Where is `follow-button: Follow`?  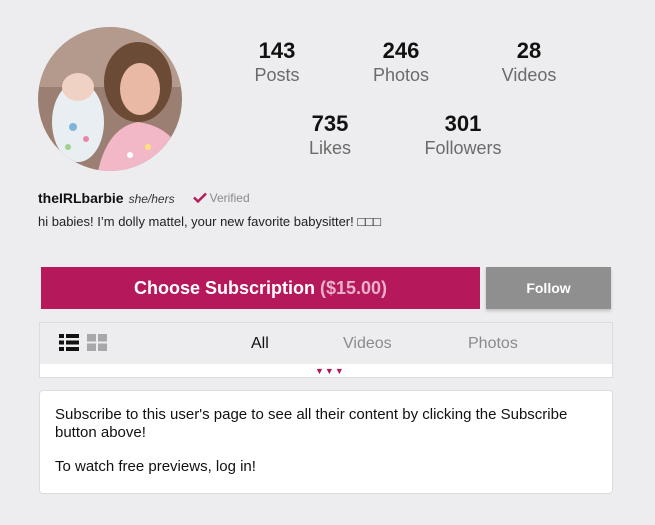
follow-button: Follow is located at coordinates (548, 288).